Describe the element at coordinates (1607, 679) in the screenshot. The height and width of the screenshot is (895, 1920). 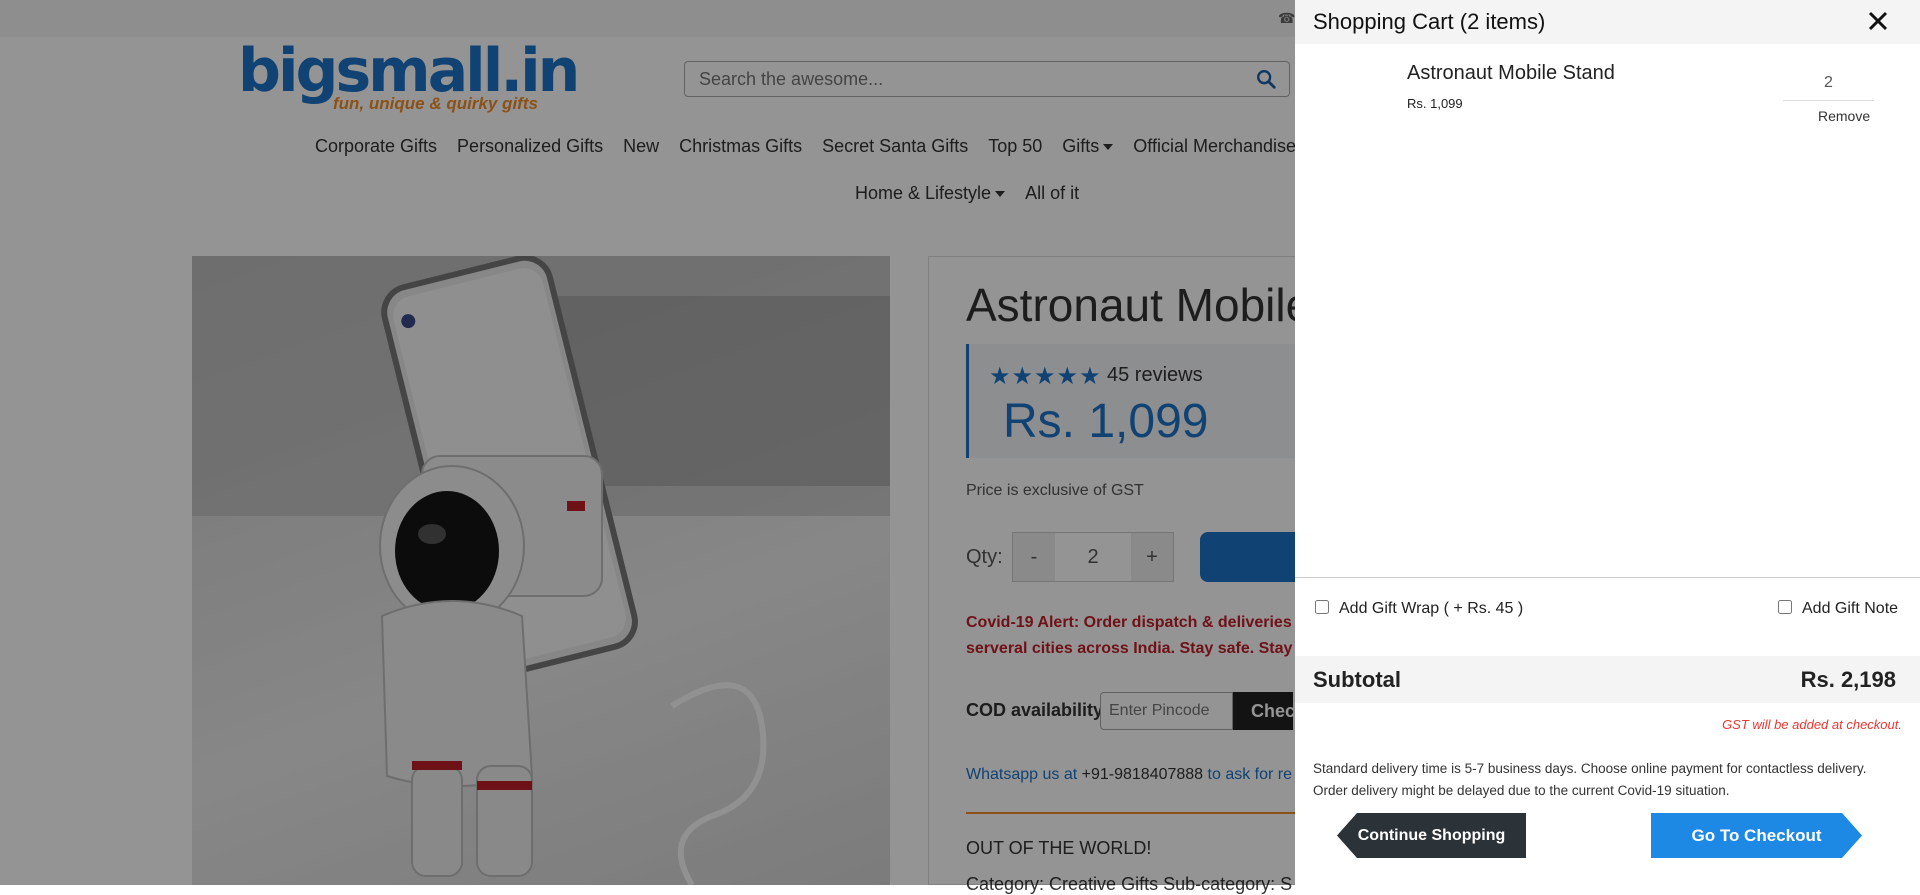
I see `subtotal-bar: Subtotal Rs. 2,198` at that location.